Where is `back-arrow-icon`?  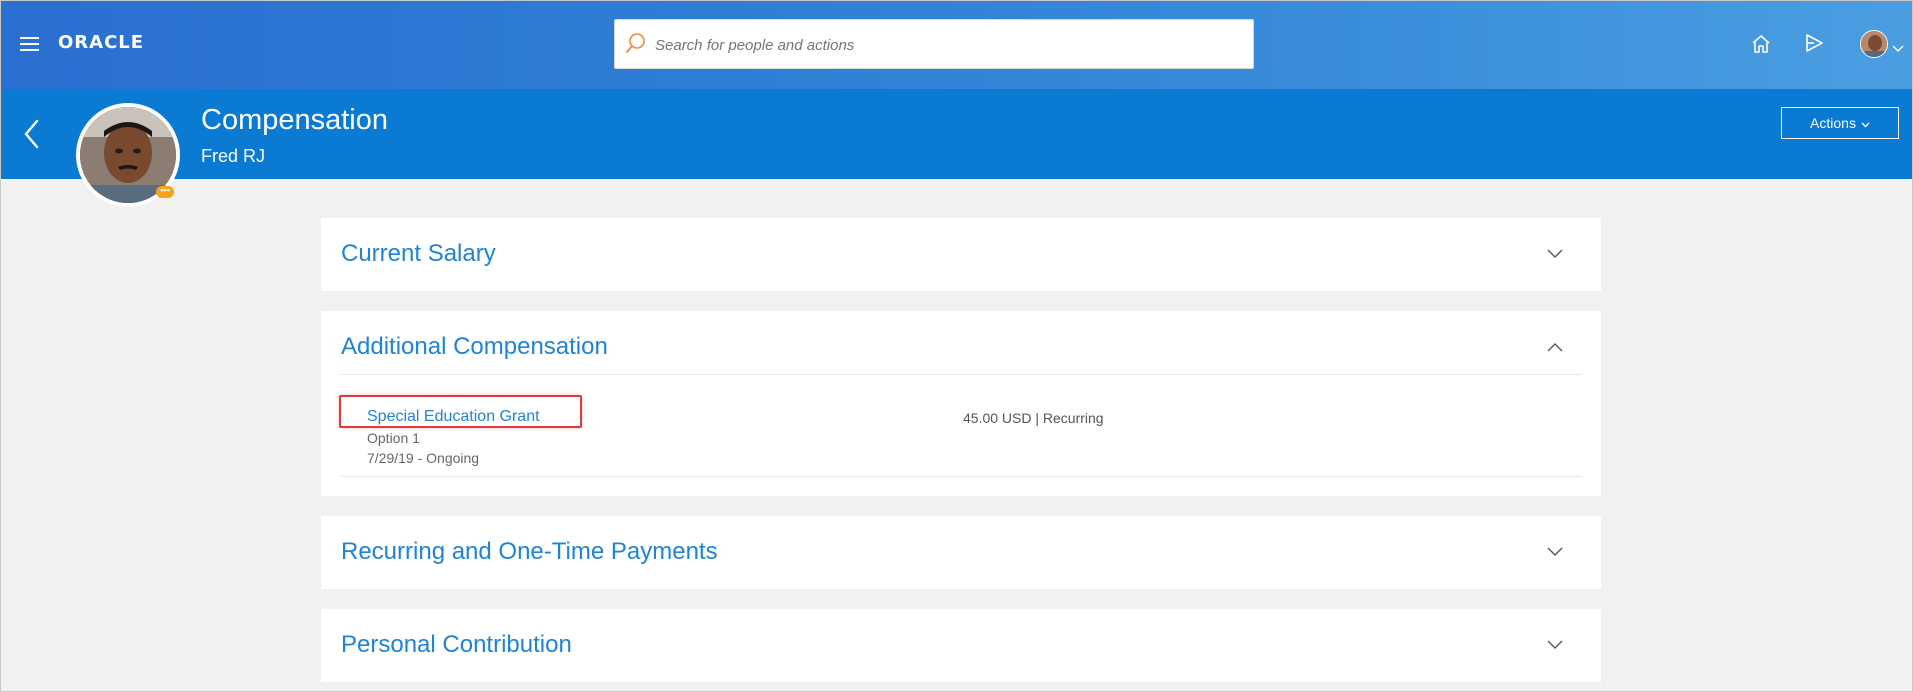
back-arrow-icon is located at coordinates (31, 136).